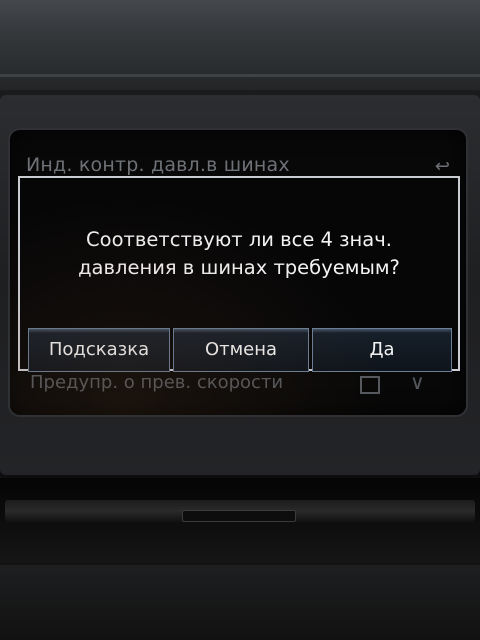 This screenshot has height=640, width=480. Describe the element at coordinates (240, 75) in the screenshot. I see `dashboard-ridge` at that location.